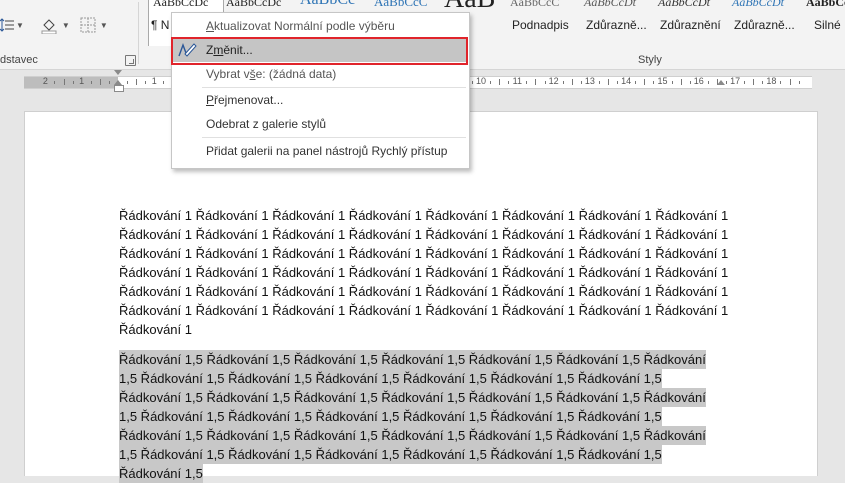  I want to click on shading-button, so click(49, 25).